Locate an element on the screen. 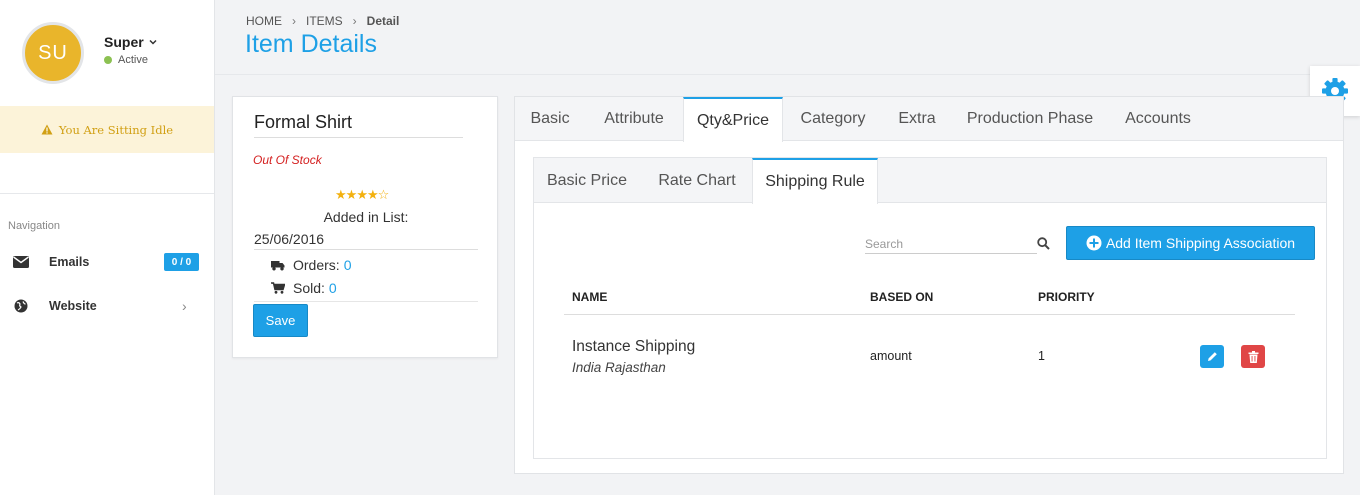 This screenshot has width=1360, height=495. edit-button is located at coordinates (1212, 356).